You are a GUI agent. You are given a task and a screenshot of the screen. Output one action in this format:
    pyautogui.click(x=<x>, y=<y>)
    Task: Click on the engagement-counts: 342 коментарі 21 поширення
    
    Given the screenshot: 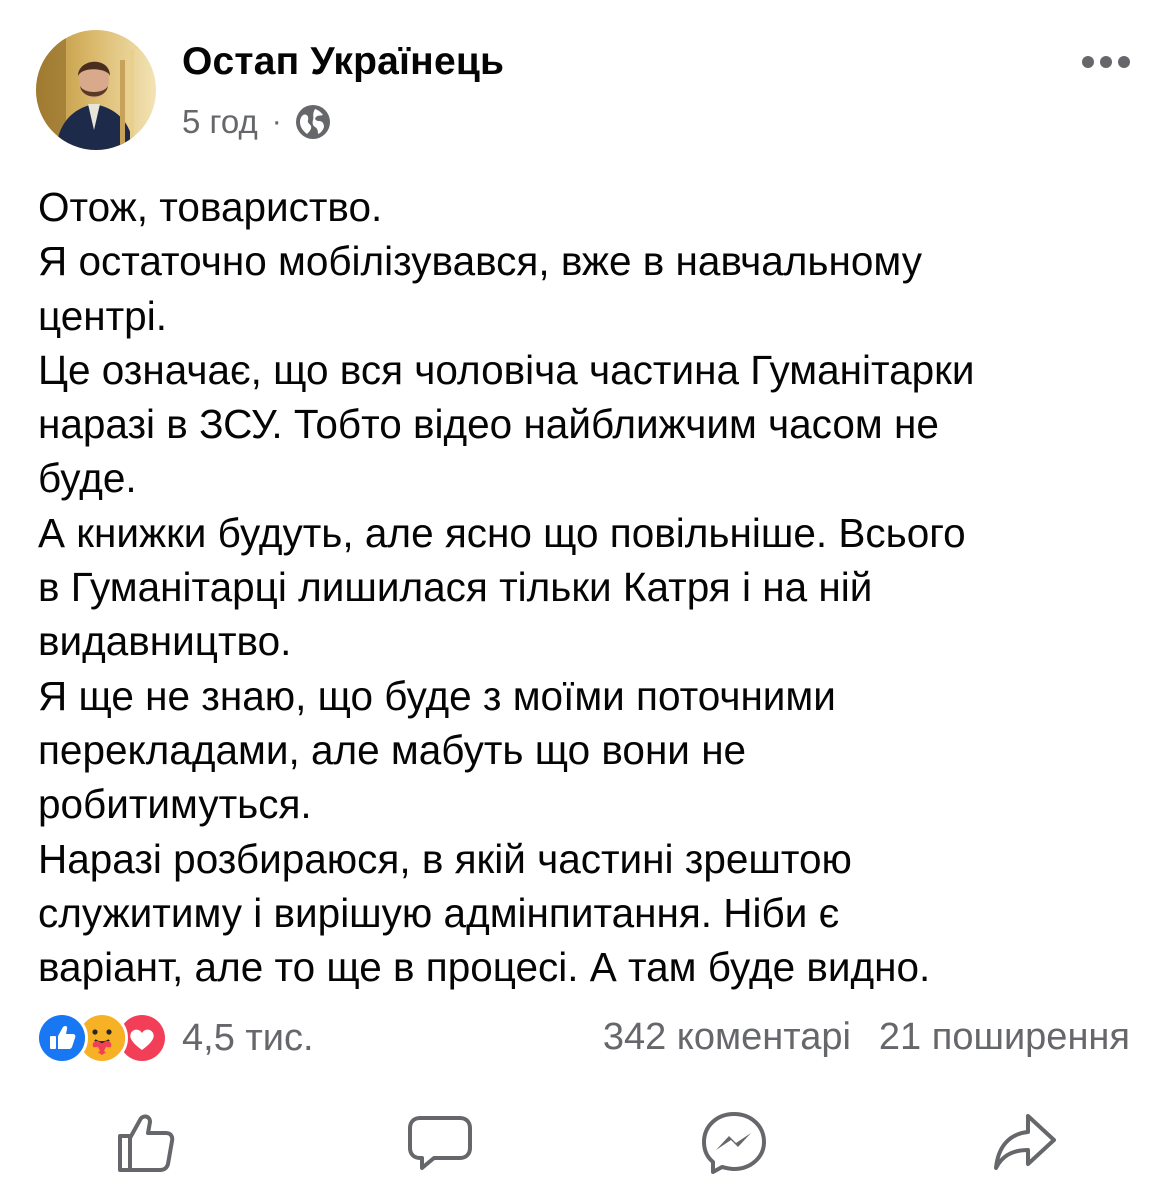 What is the action you would take?
    pyautogui.click(x=866, y=1037)
    